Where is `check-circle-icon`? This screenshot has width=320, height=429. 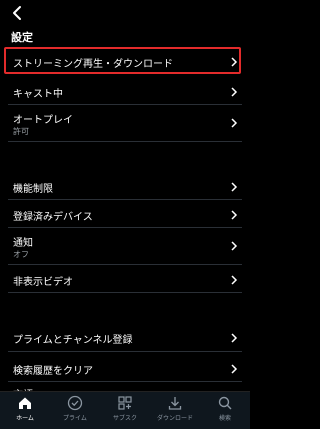
check-circle-icon is located at coordinates (75, 403).